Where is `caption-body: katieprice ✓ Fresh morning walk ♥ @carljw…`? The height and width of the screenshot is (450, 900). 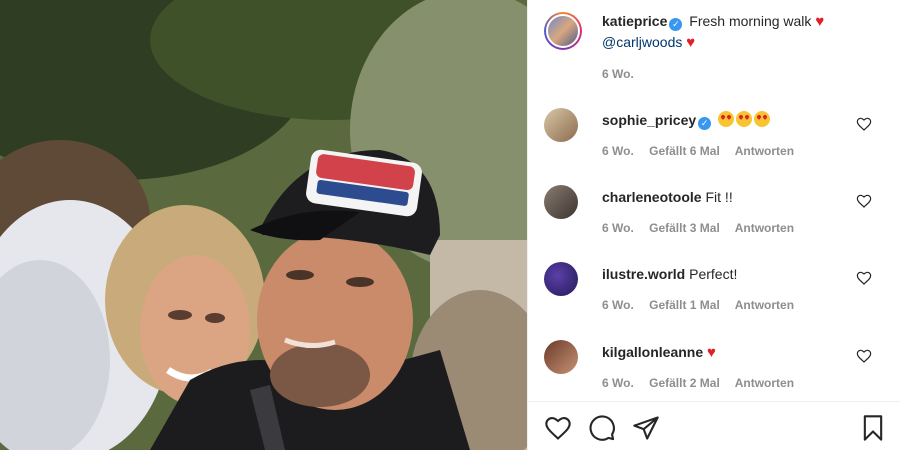
caption-body: katieprice ✓ Fresh morning walk ♥ @carljw… is located at coordinates (742, 46).